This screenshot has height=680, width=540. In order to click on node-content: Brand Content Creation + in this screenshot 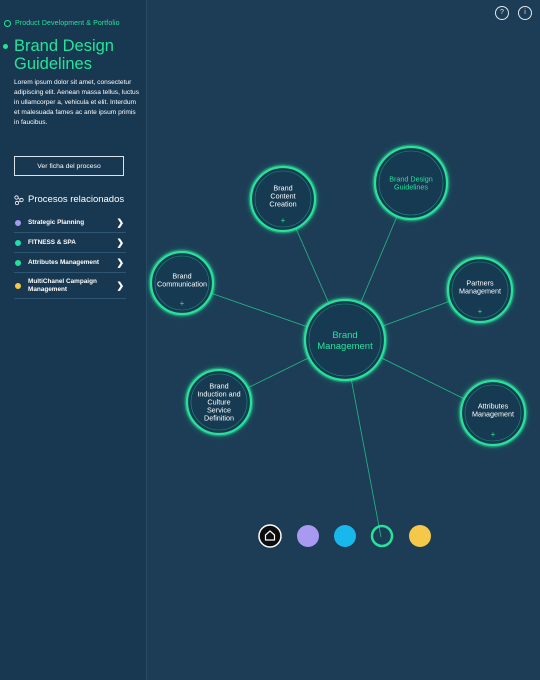, I will do `click(283, 199)`.